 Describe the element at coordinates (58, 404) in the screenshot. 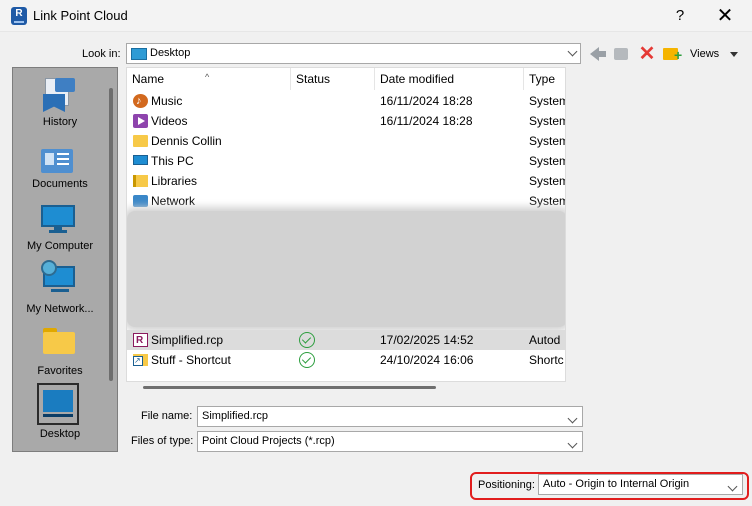

I see `desktop-icon` at that location.